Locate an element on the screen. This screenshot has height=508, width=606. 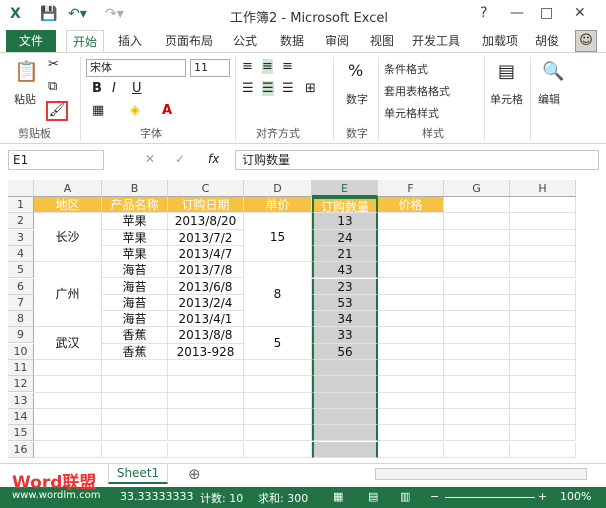
cell-3-1: 苹果 is located at coordinates (135, 237).